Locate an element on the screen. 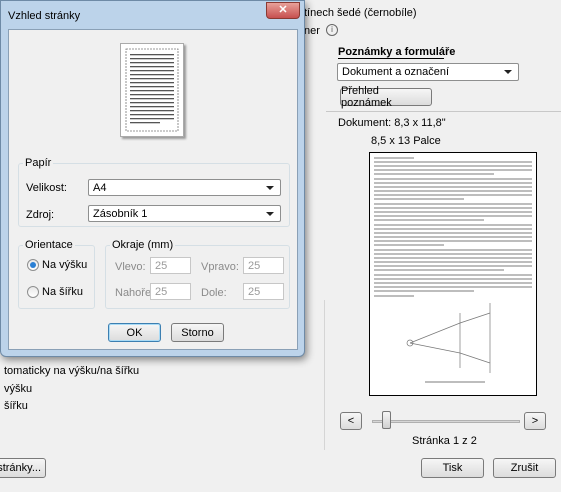 This screenshot has height=492, width=561. paper-preview-lines is located at coordinates (152, 90).